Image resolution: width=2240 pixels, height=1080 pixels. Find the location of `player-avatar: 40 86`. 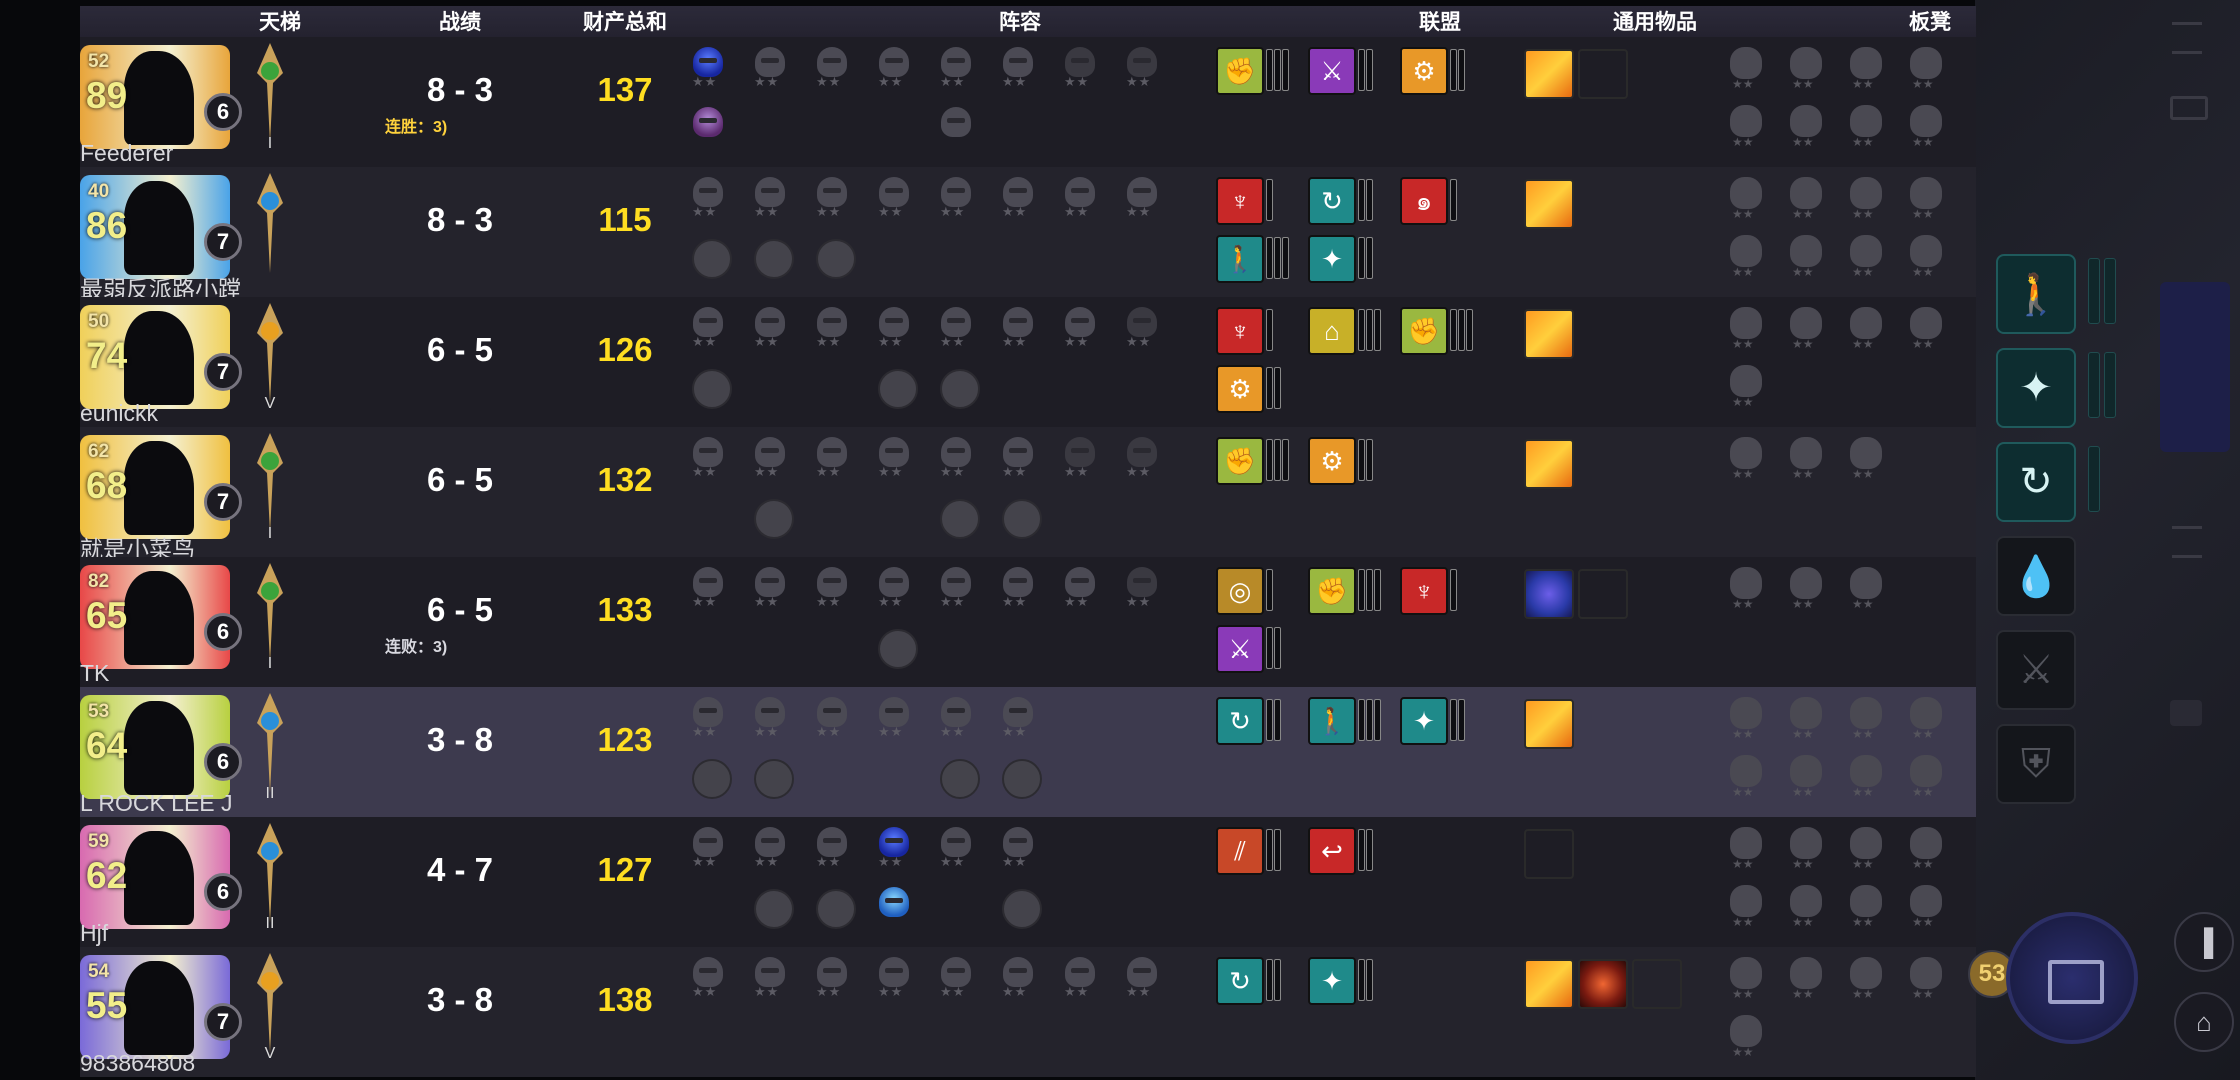

player-avatar: 40 86 is located at coordinates (155, 227).